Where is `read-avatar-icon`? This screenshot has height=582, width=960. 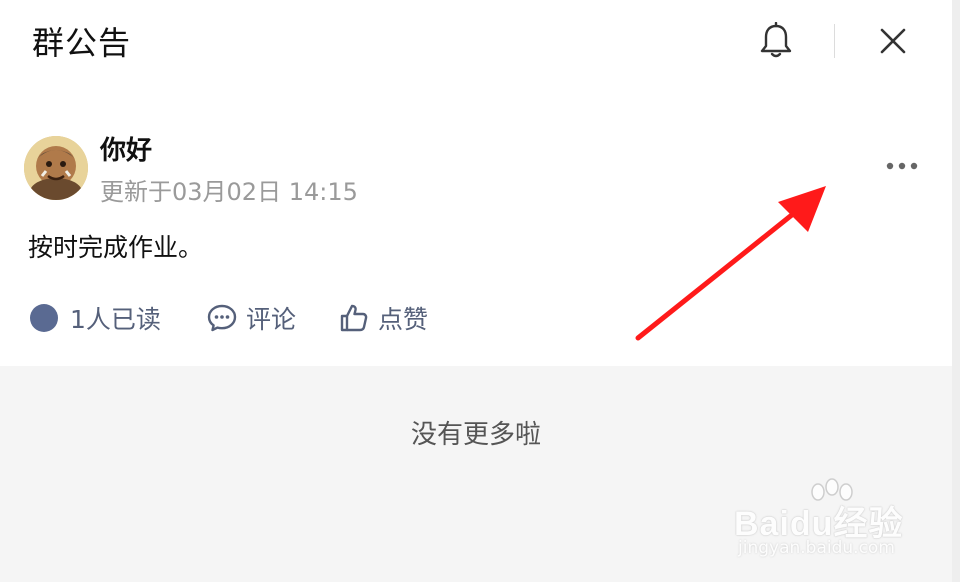 read-avatar-icon is located at coordinates (44, 318).